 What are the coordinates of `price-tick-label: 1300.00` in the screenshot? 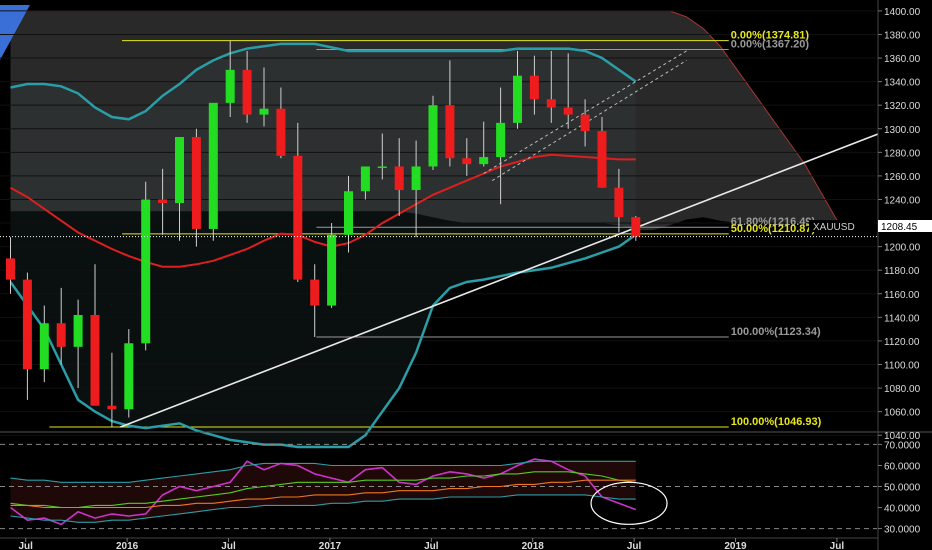 It's located at (902, 130).